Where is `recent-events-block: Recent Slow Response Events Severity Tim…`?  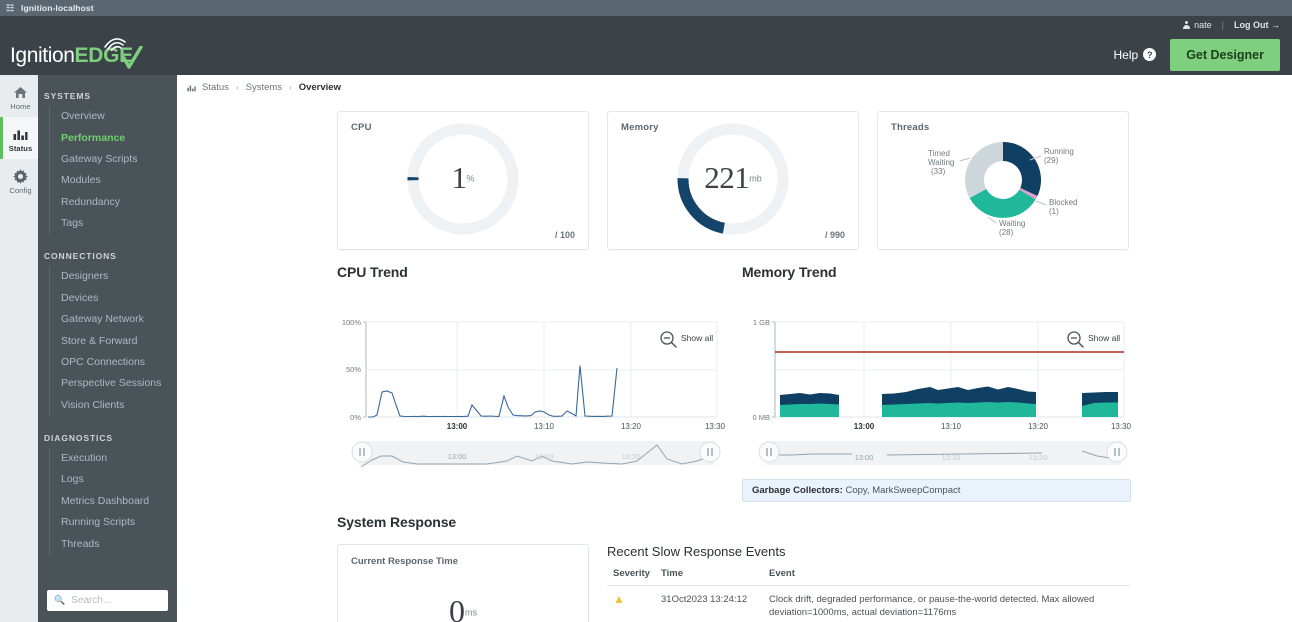 recent-events-block: Recent Slow Response Events Severity Tim… is located at coordinates (949, 583).